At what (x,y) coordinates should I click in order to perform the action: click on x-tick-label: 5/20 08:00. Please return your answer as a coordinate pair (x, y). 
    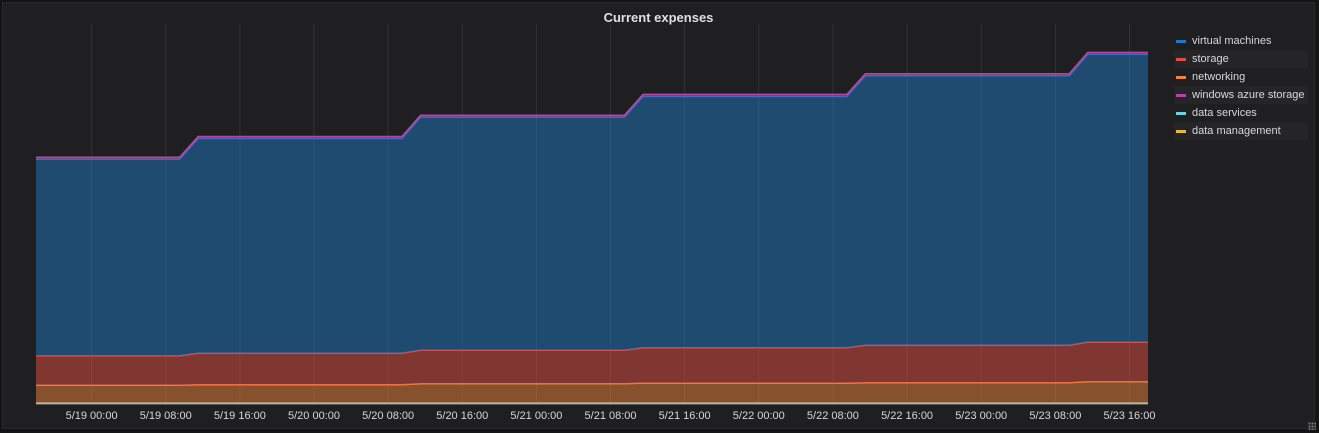
    Looking at the image, I should click on (388, 416).